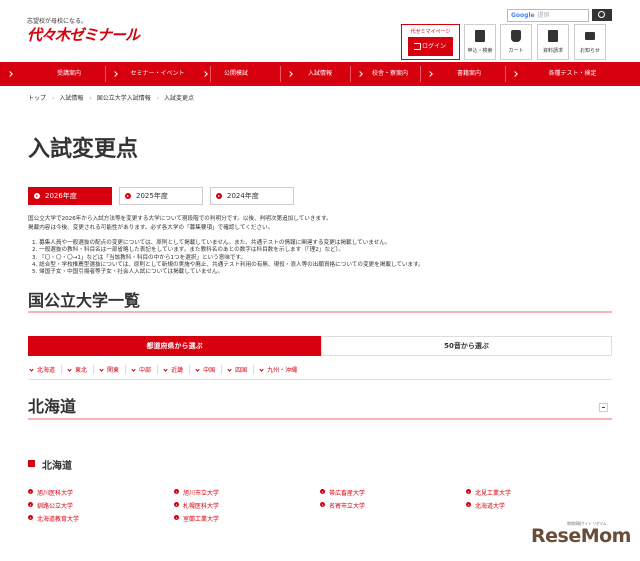 The width and height of the screenshot is (640, 561). Describe the element at coordinates (83, 149) in the screenshot. I see `page-title: 入試変更点` at that location.